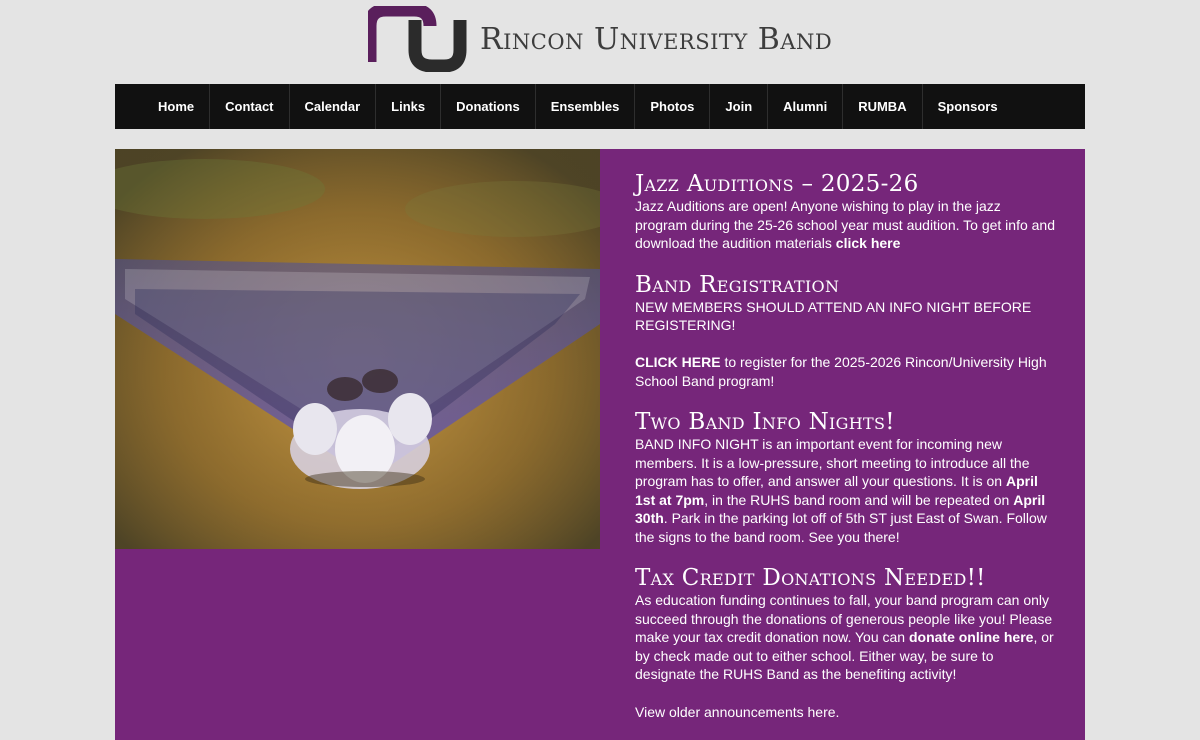 This screenshot has height=740, width=1200. What do you see at coordinates (409, 106) in the screenshot?
I see `nav-item-links: Links` at bounding box center [409, 106].